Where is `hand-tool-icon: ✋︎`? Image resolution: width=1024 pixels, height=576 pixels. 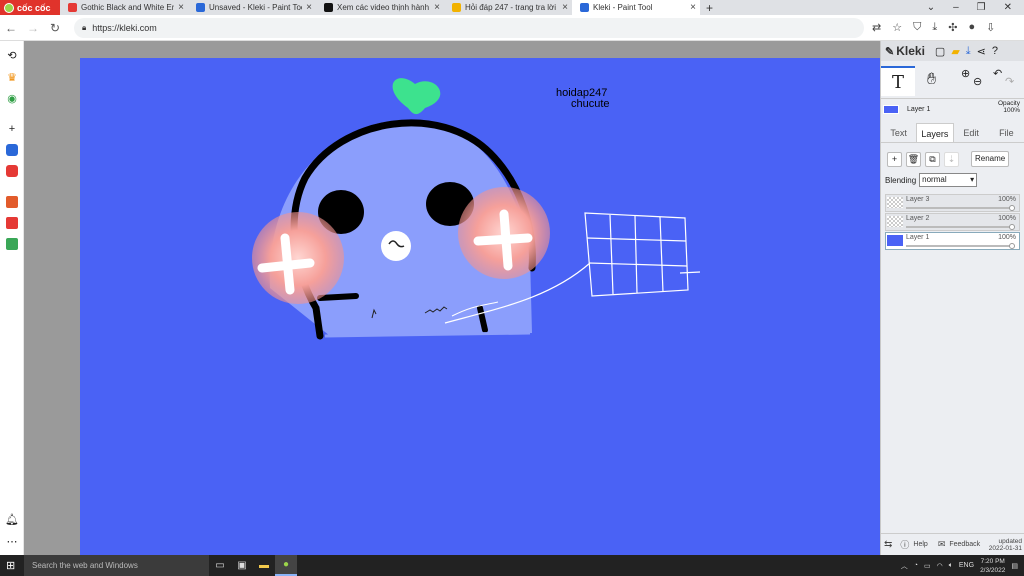
hand-tool-icon: ✋︎ is located at coordinates (931, 80).